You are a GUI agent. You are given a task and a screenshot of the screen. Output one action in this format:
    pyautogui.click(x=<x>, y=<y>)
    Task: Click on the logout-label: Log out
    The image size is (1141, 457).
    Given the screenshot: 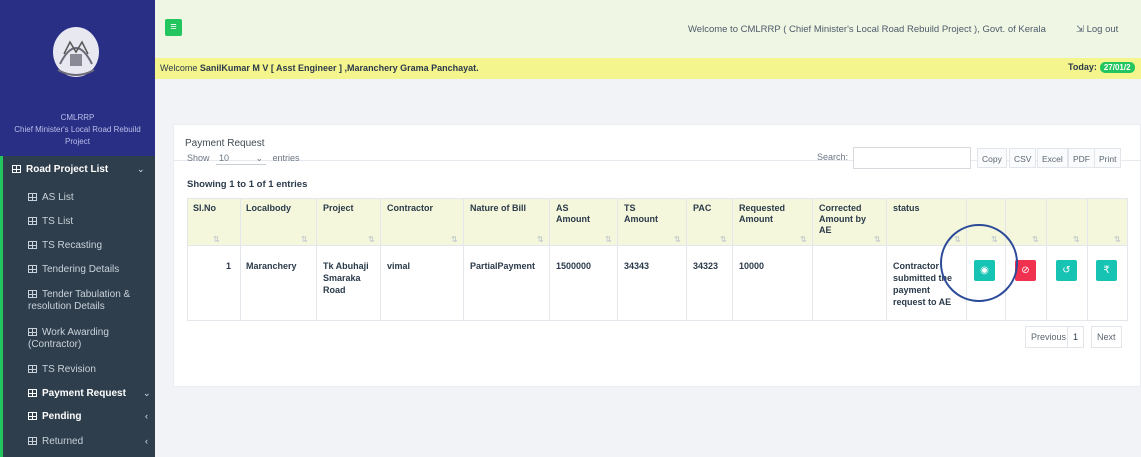 What is the action you would take?
    pyautogui.click(x=1102, y=29)
    